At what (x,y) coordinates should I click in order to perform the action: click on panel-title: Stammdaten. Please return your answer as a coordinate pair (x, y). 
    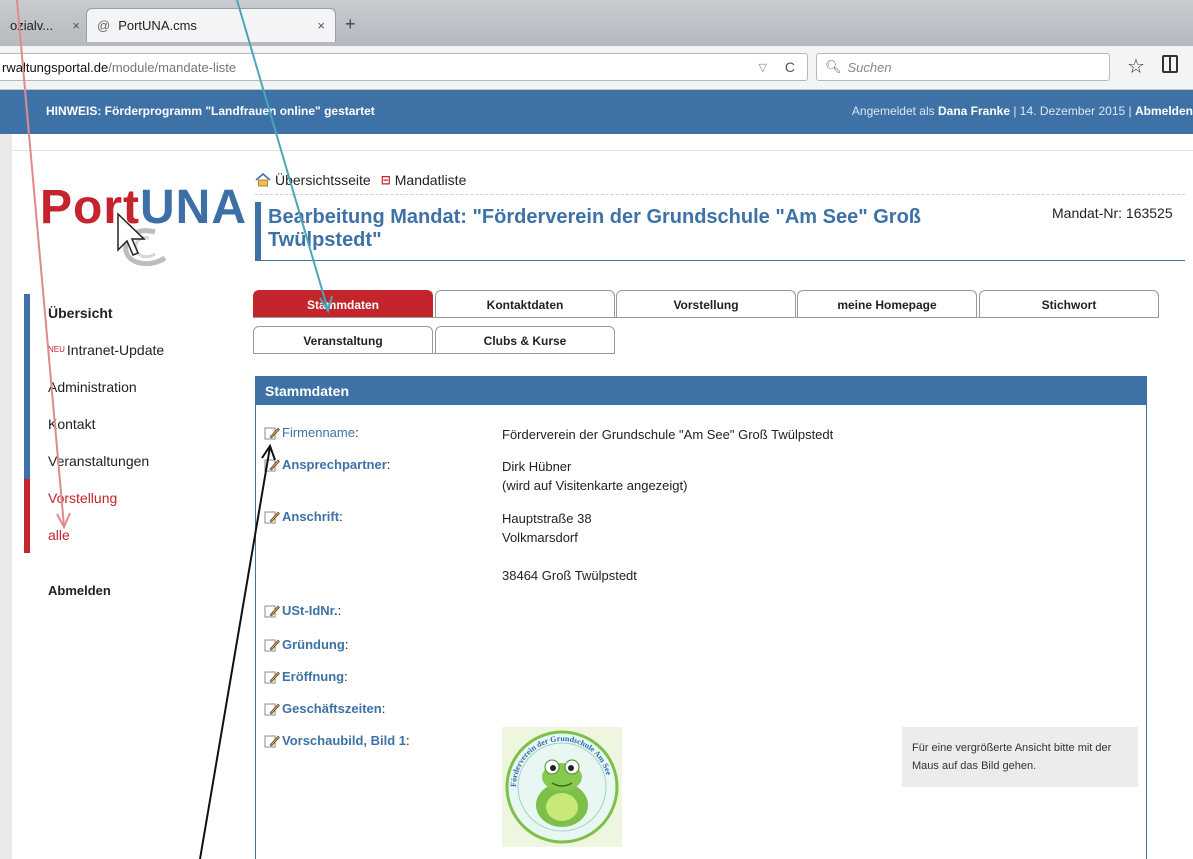
    Looking at the image, I should click on (701, 391).